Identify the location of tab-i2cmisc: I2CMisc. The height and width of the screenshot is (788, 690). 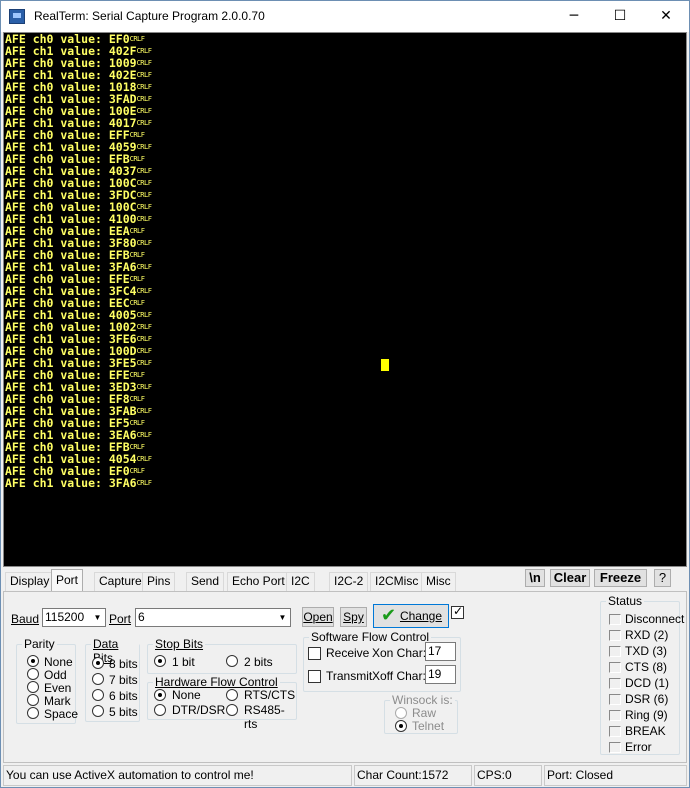
(397, 581).